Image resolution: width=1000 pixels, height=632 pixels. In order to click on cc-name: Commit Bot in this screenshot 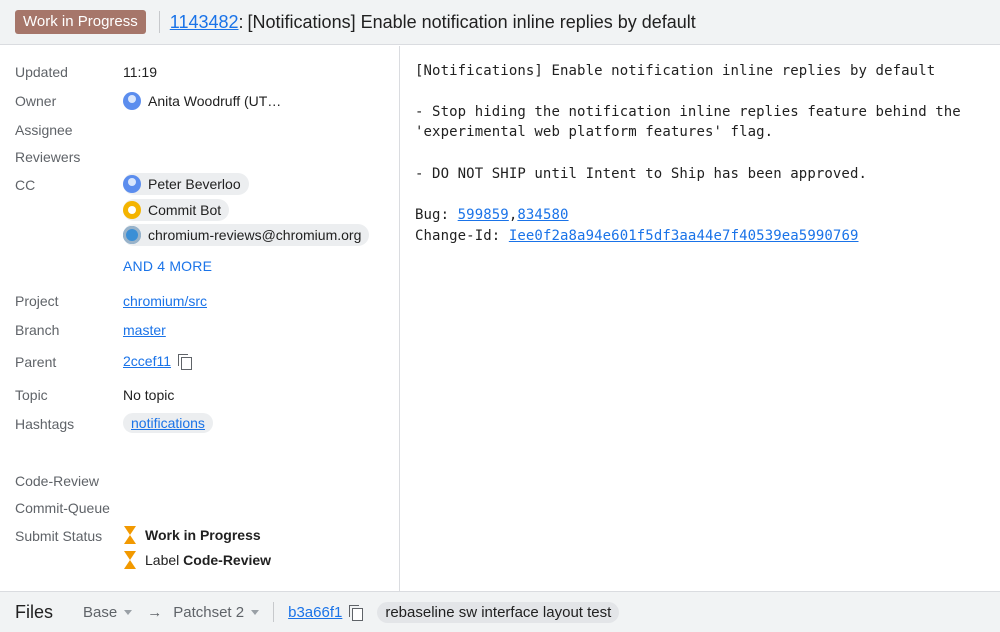, I will do `click(185, 210)`.